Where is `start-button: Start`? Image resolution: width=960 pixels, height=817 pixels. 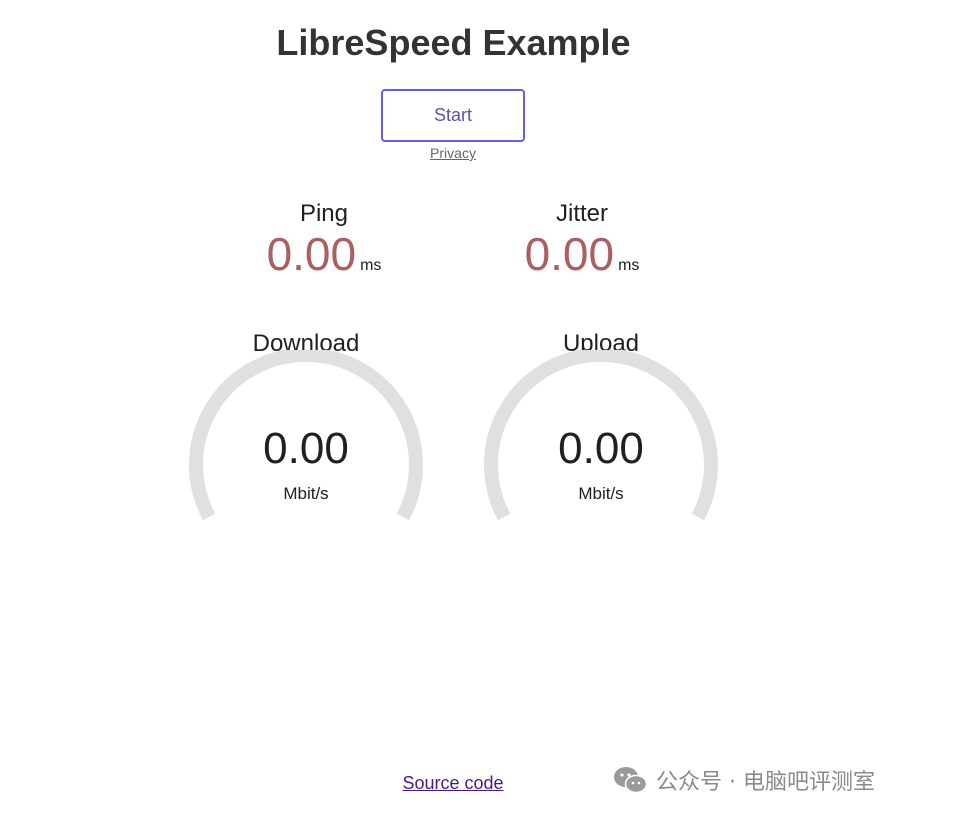
start-button: Start is located at coordinates (453, 115).